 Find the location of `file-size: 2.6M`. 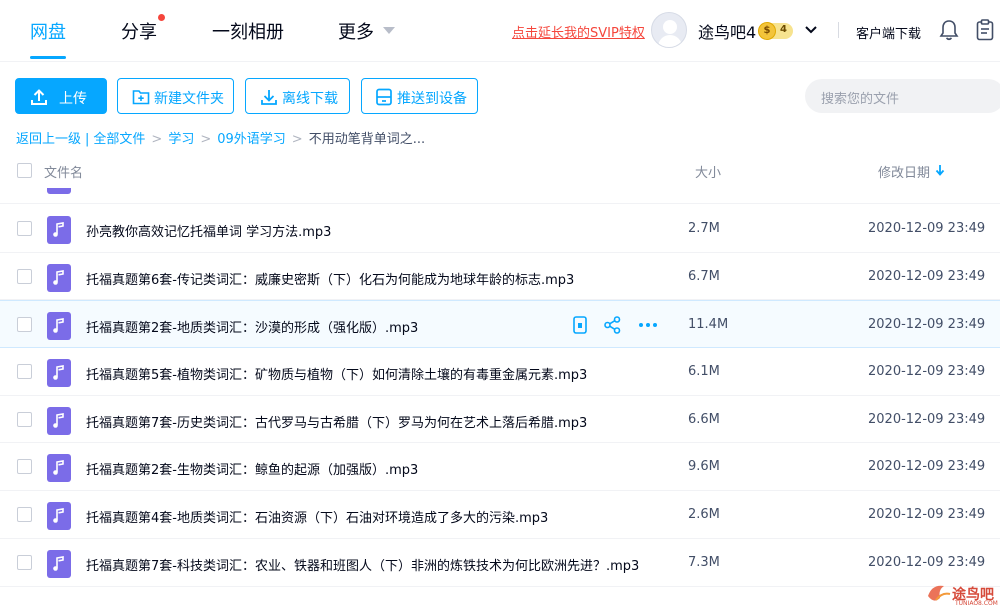

file-size: 2.6M is located at coordinates (704, 515).